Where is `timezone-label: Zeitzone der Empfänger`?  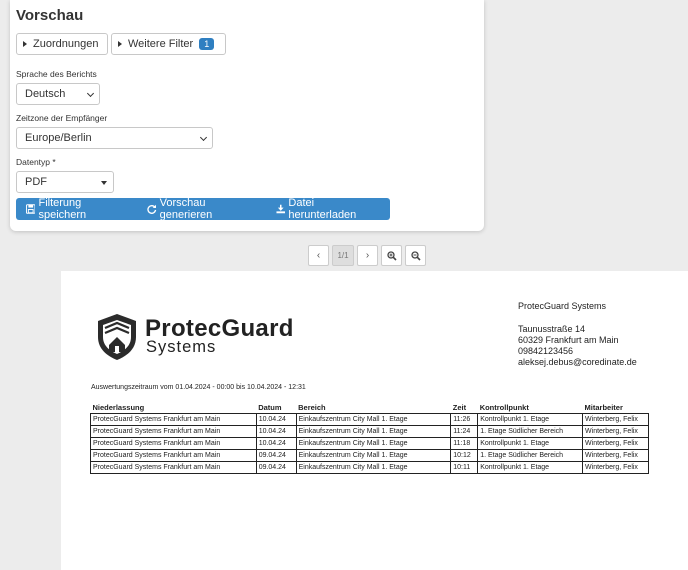 timezone-label: Zeitzone der Empfänger is located at coordinates (62, 118).